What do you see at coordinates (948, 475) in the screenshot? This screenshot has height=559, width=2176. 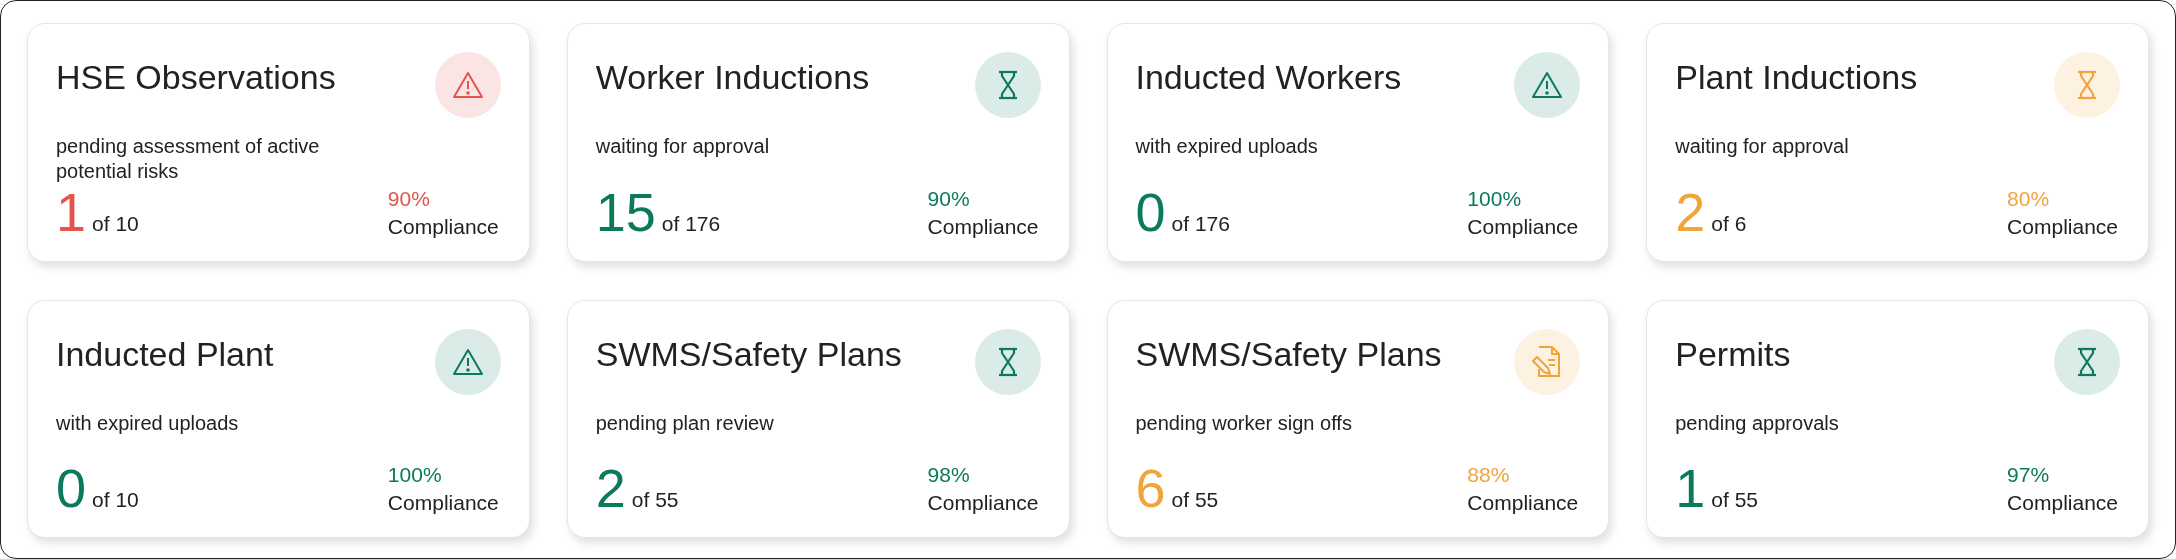 I see `compliance-percent: 98%` at bounding box center [948, 475].